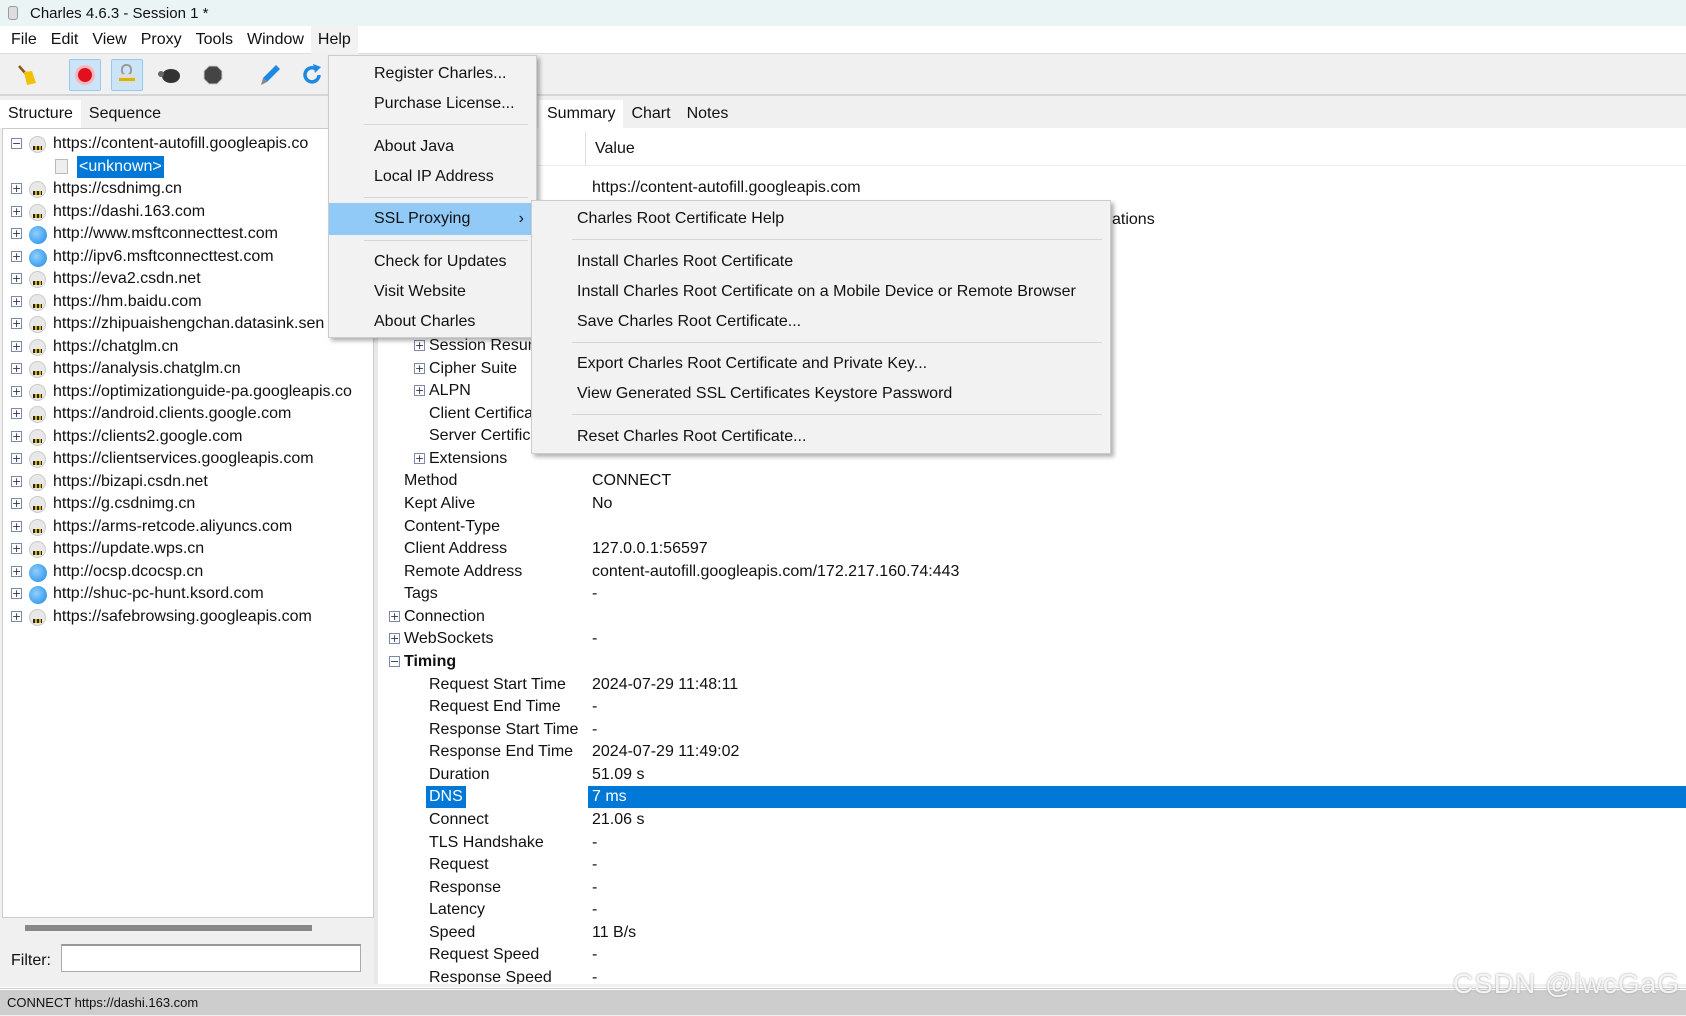 This screenshot has width=1686, height=1016. Describe the element at coordinates (188, 482) in the screenshot. I see `tree-item: + https://bizapi.csdn.net` at that location.